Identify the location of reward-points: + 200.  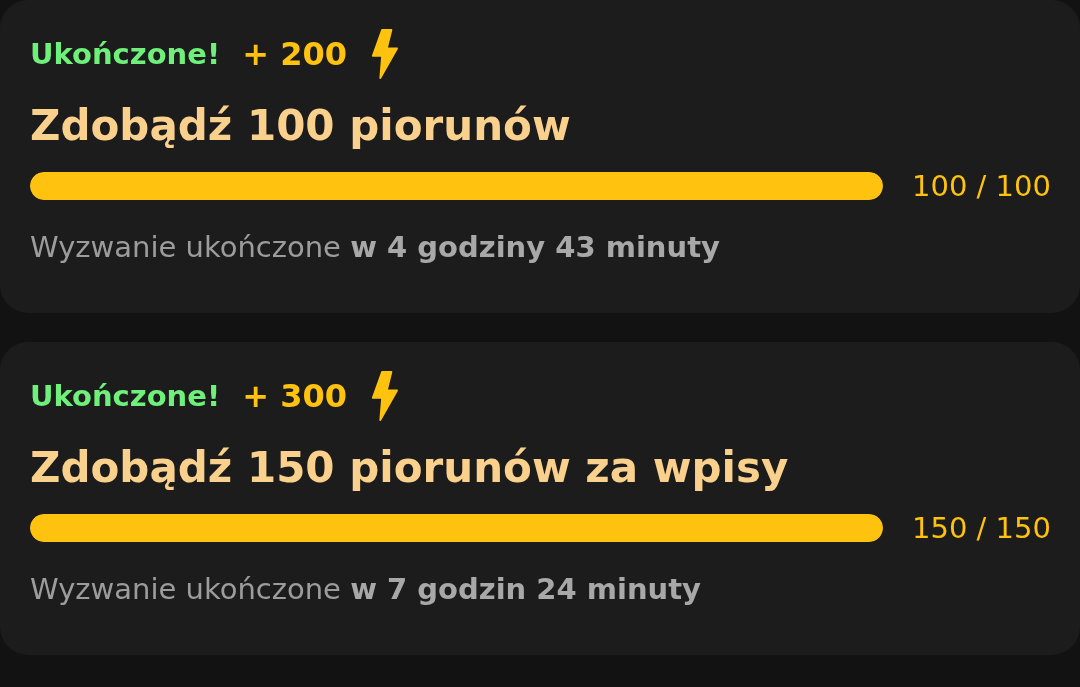
(294, 54).